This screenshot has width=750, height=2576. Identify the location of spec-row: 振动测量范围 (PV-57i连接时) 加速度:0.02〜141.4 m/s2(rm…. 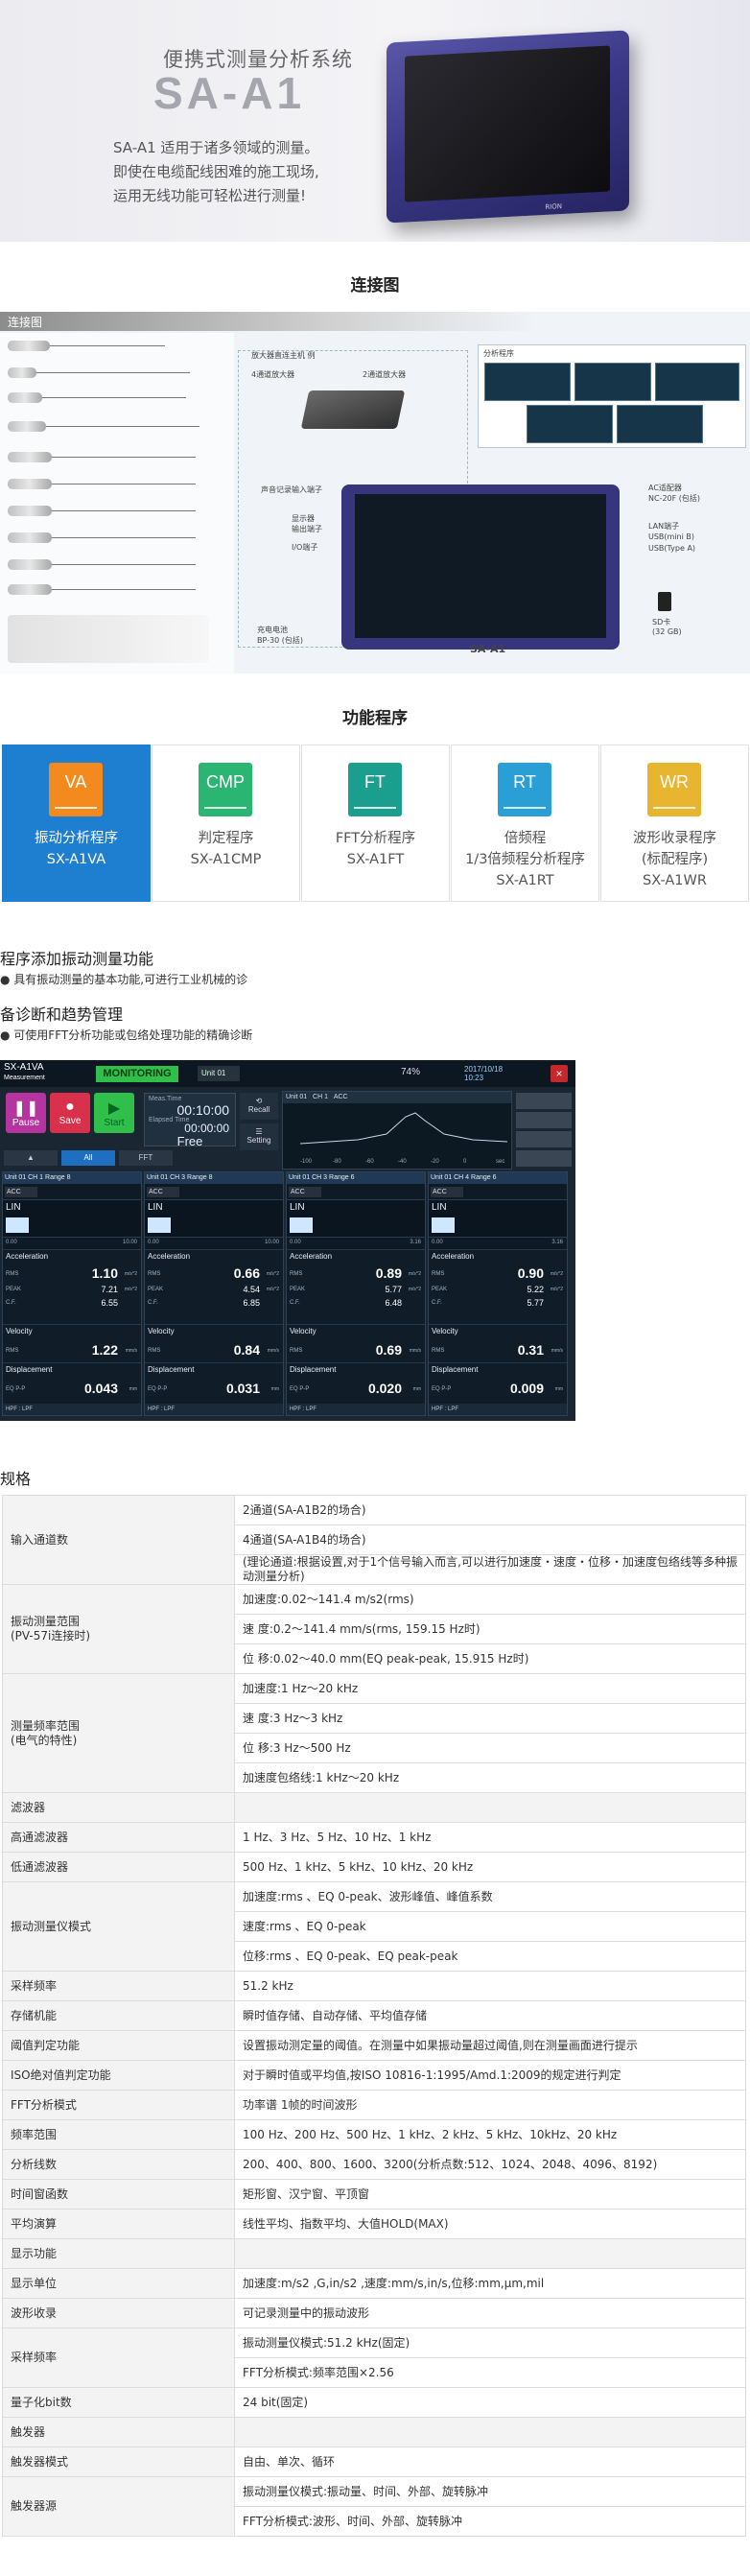
(374, 1629).